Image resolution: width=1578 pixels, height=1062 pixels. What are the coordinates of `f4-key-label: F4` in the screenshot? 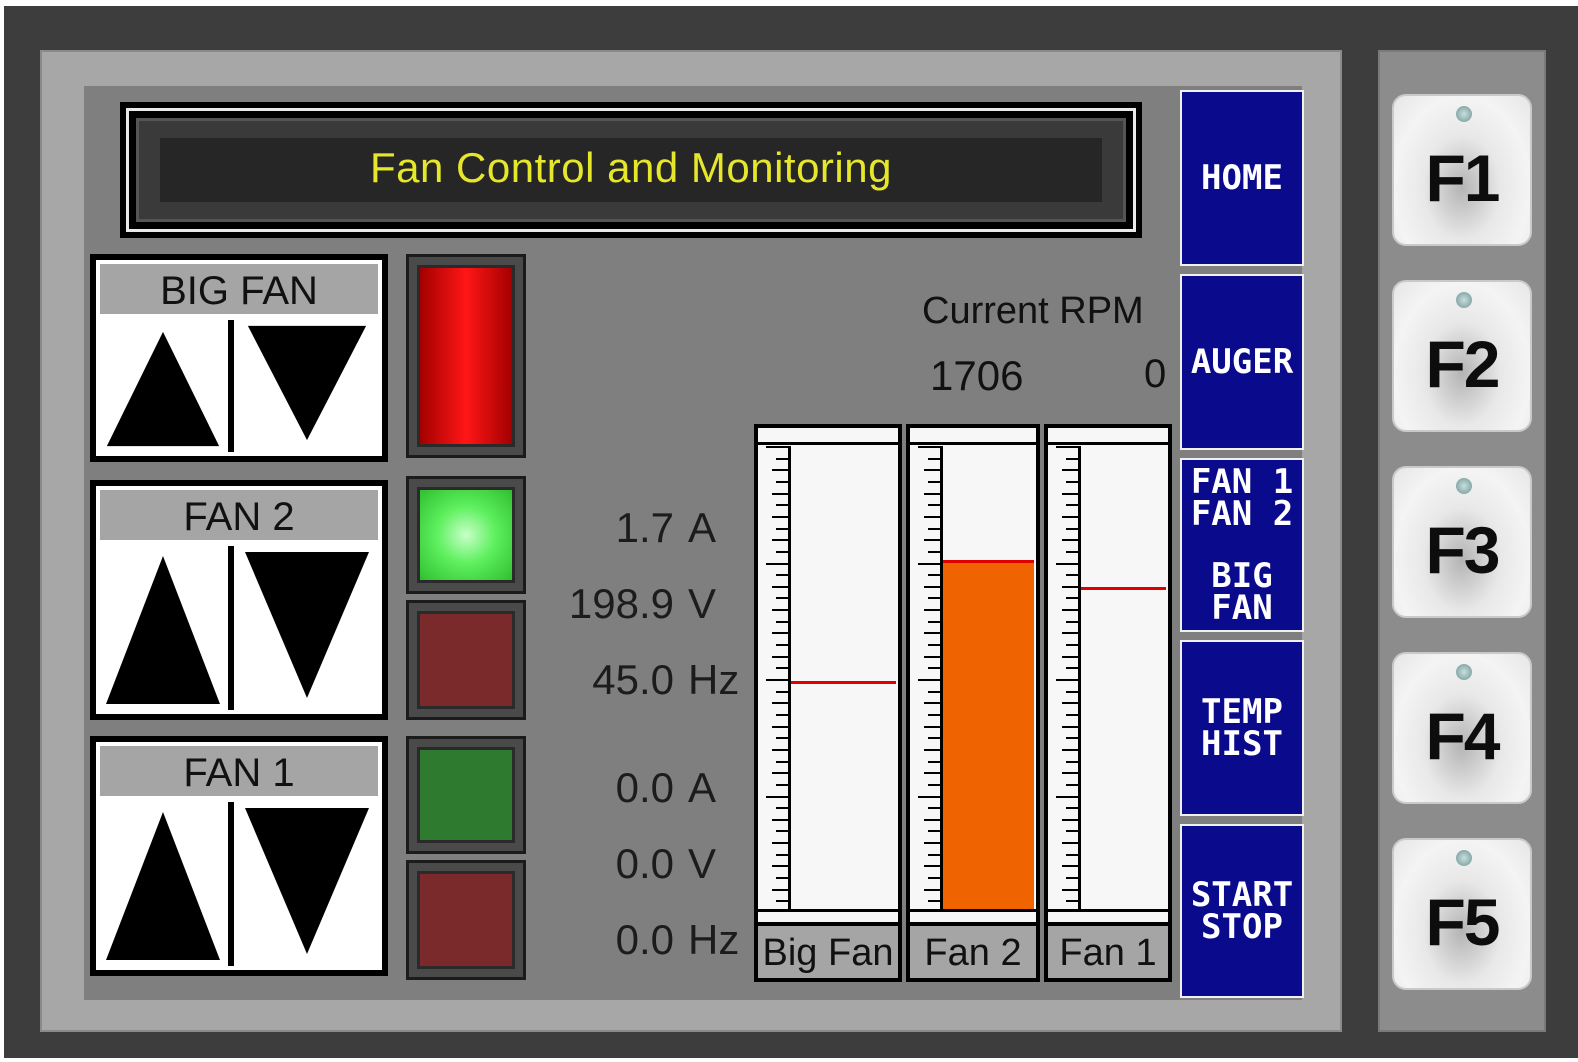 It's located at (1462, 736).